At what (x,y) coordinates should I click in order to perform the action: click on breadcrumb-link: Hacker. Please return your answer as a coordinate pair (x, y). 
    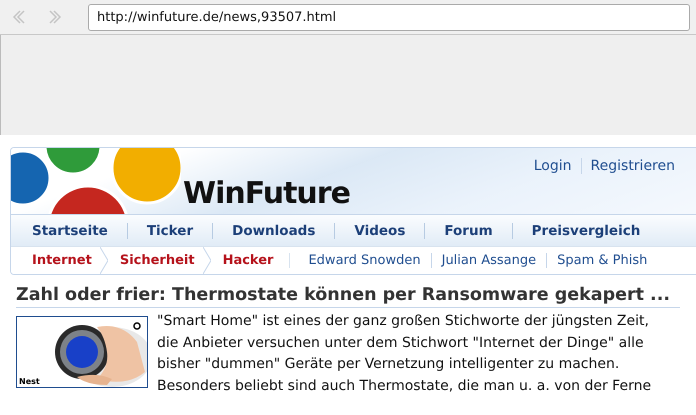
    Looking at the image, I should click on (246, 260).